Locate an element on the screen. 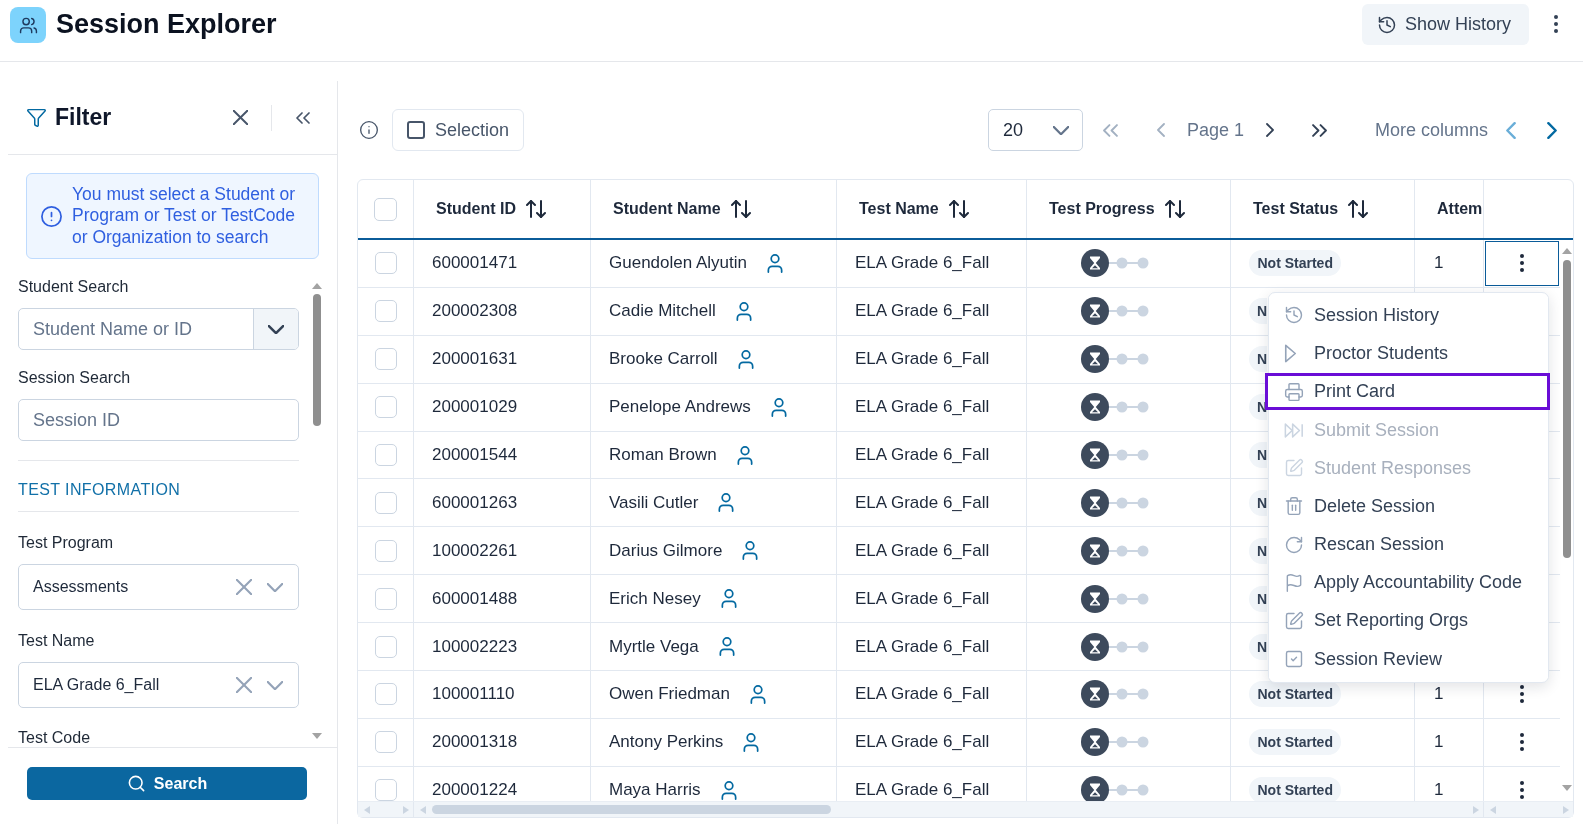 This screenshot has height=824, width=1583. search-button: Search is located at coordinates (167, 783).